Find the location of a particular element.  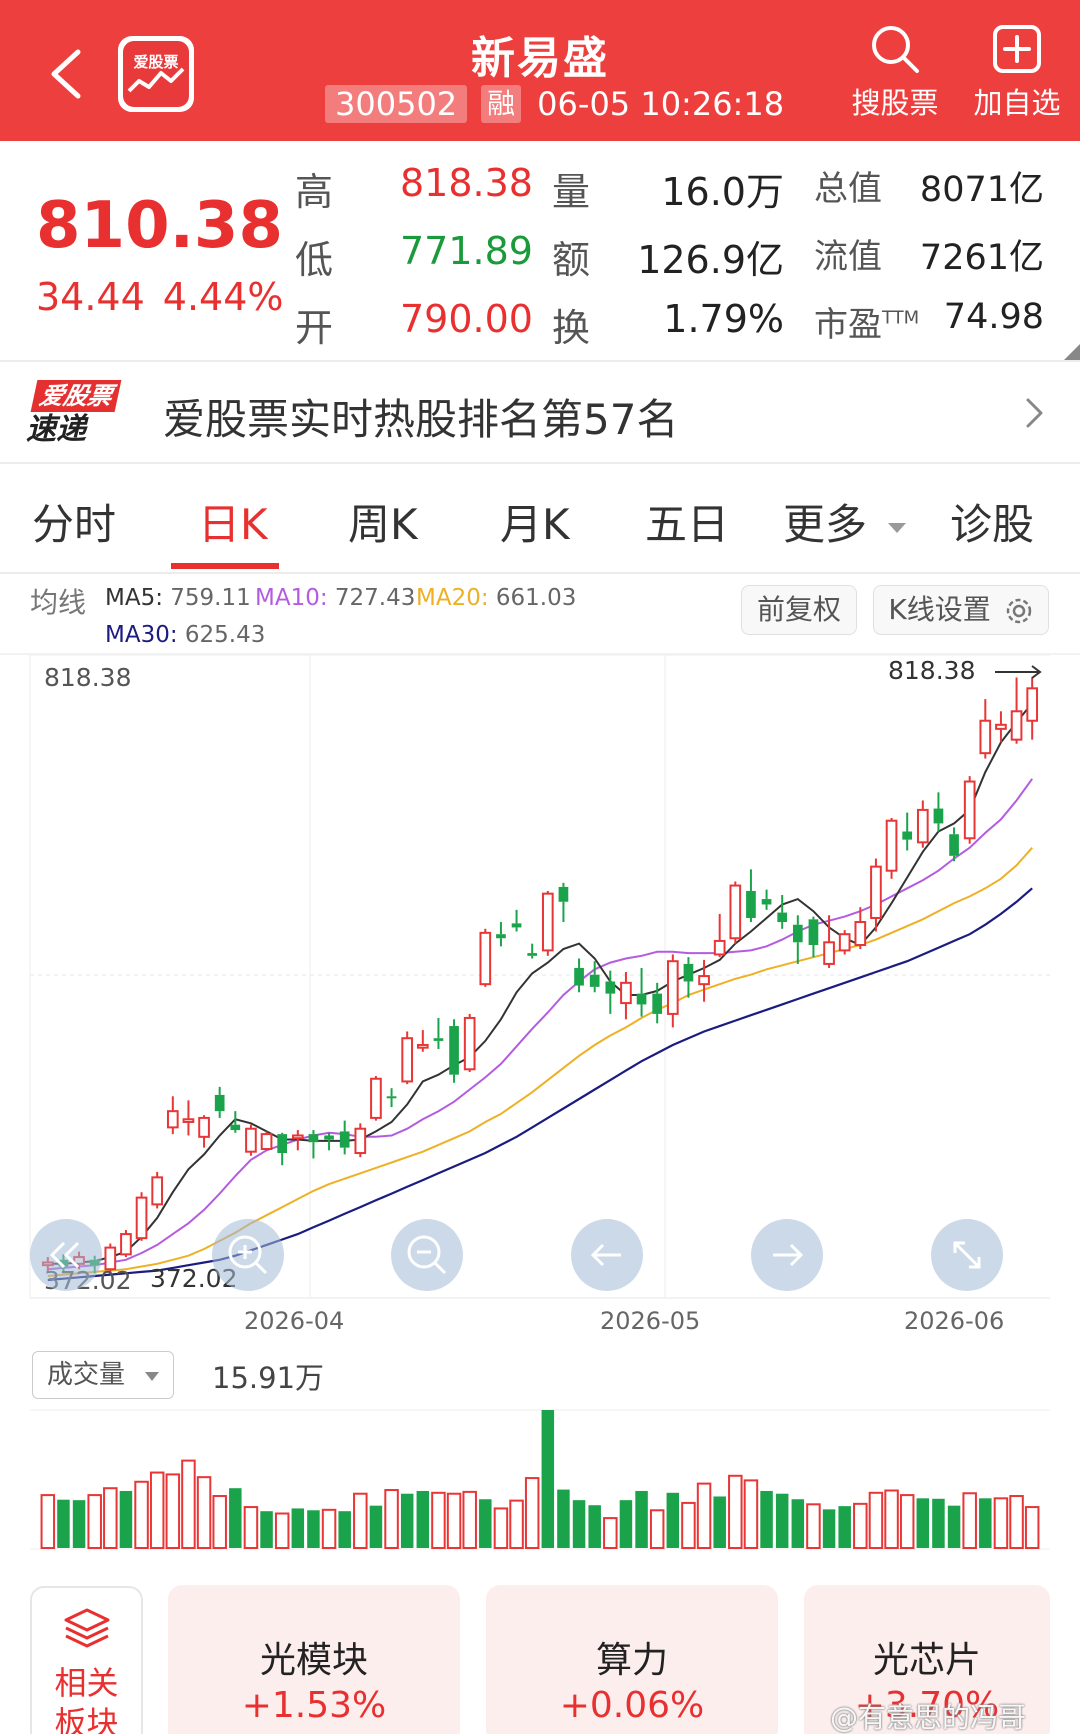

tab-intraday: 分时 is located at coordinates (74, 521).